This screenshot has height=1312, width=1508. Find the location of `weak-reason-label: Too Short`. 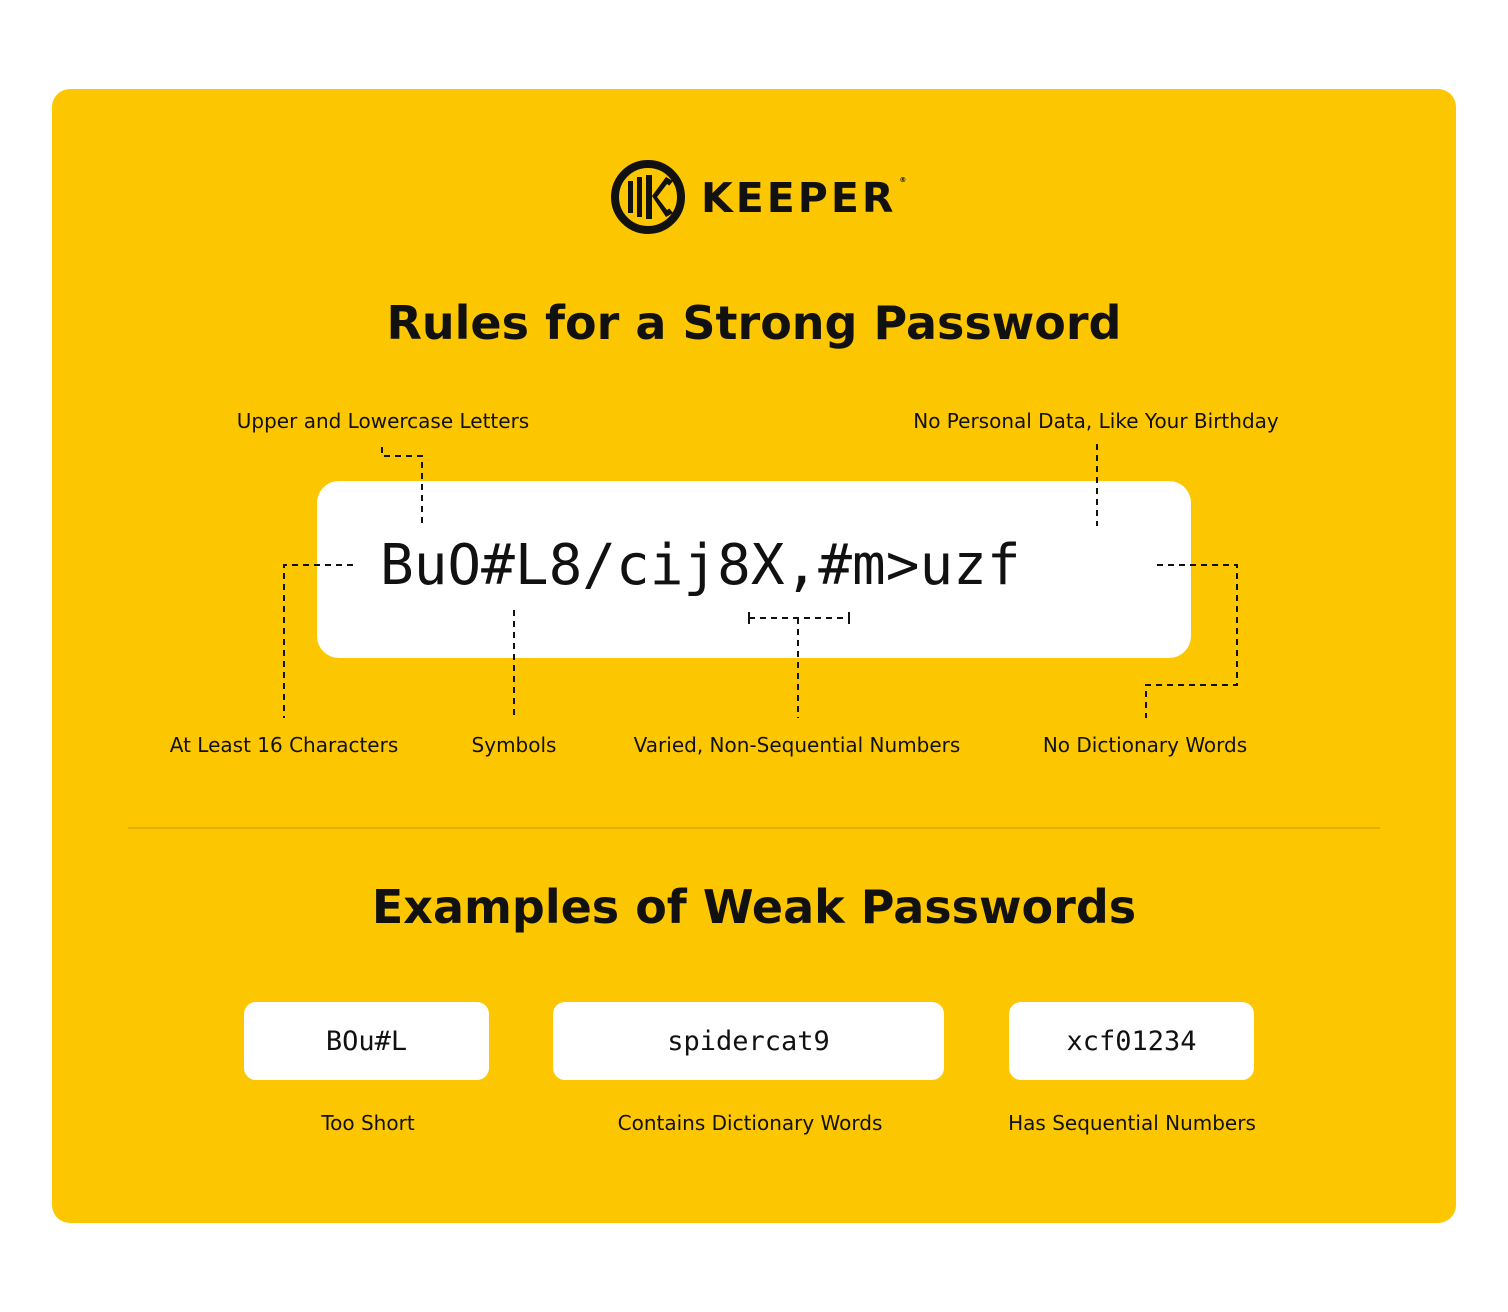

weak-reason-label: Too Short is located at coordinates (368, 1123).